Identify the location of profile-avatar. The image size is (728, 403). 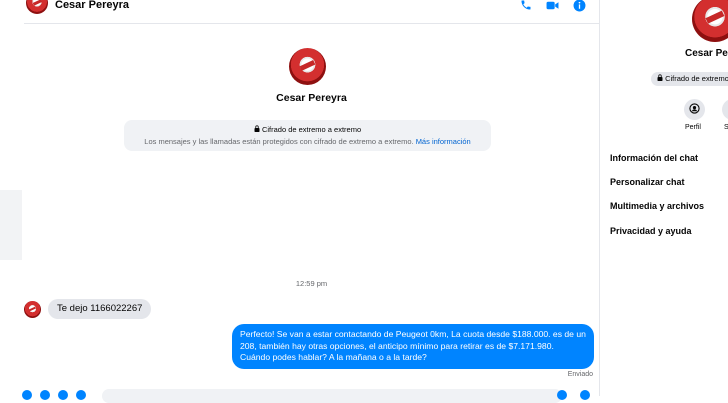
(307, 66).